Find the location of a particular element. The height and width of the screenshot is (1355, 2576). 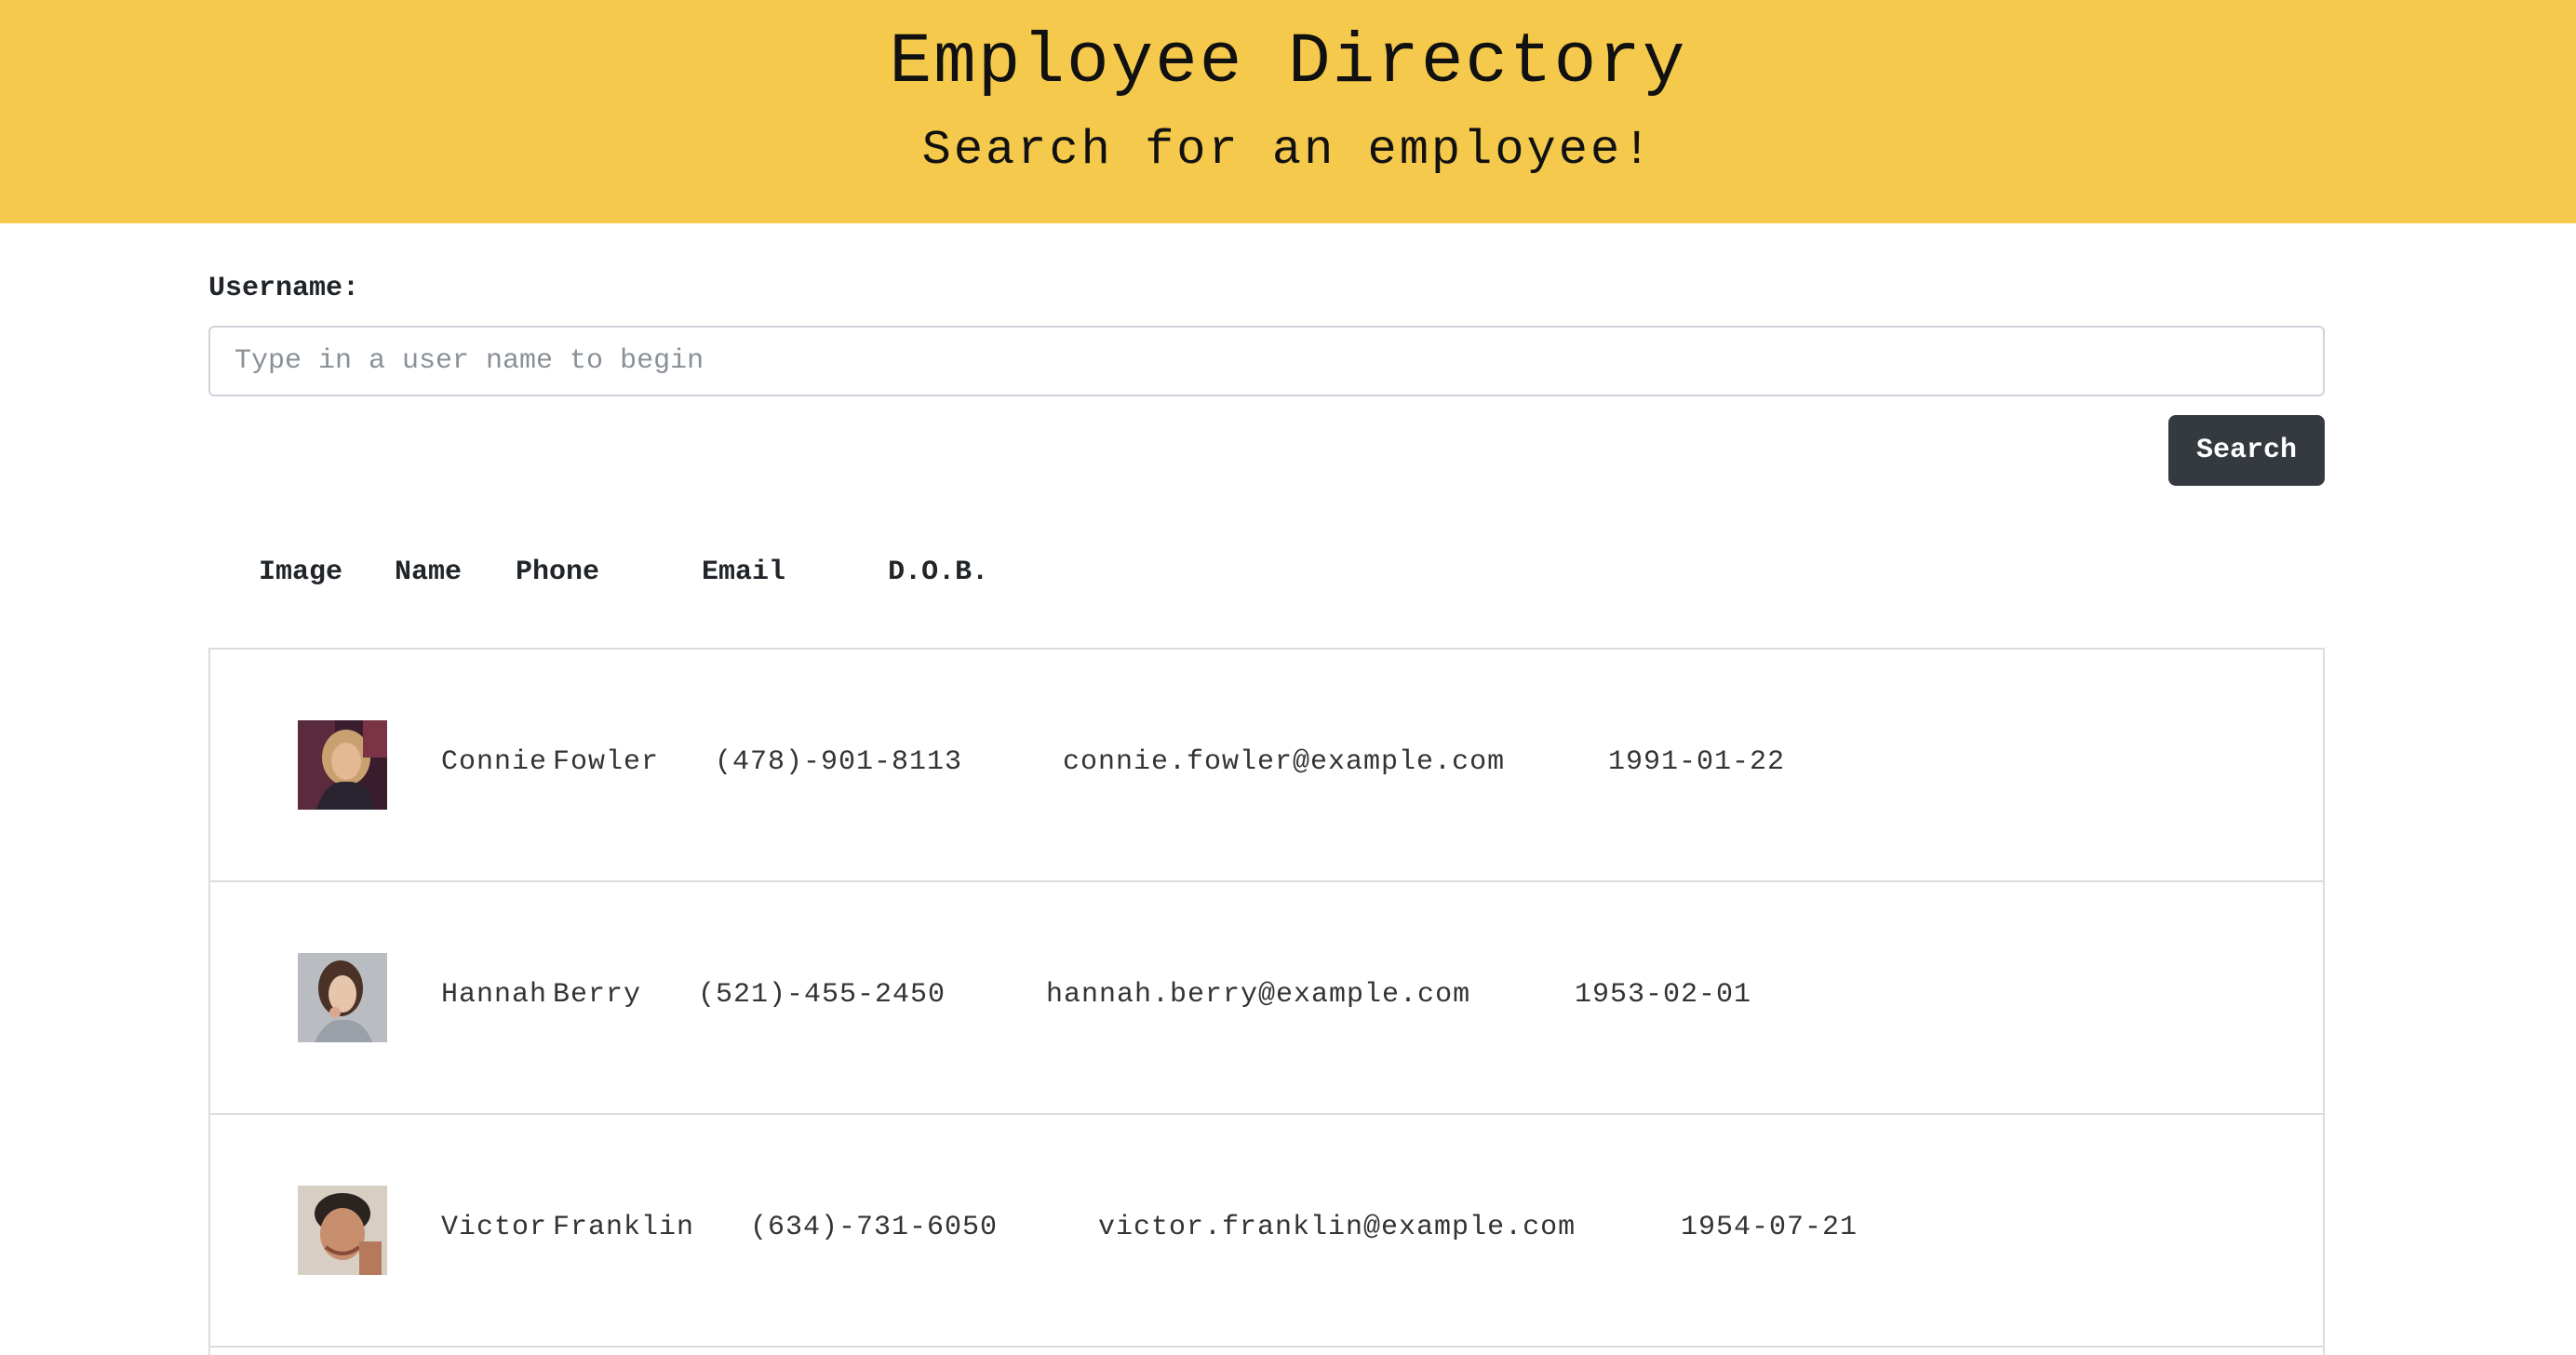

column-header-dob: D.O.B. is located at coordinates (938, 573).